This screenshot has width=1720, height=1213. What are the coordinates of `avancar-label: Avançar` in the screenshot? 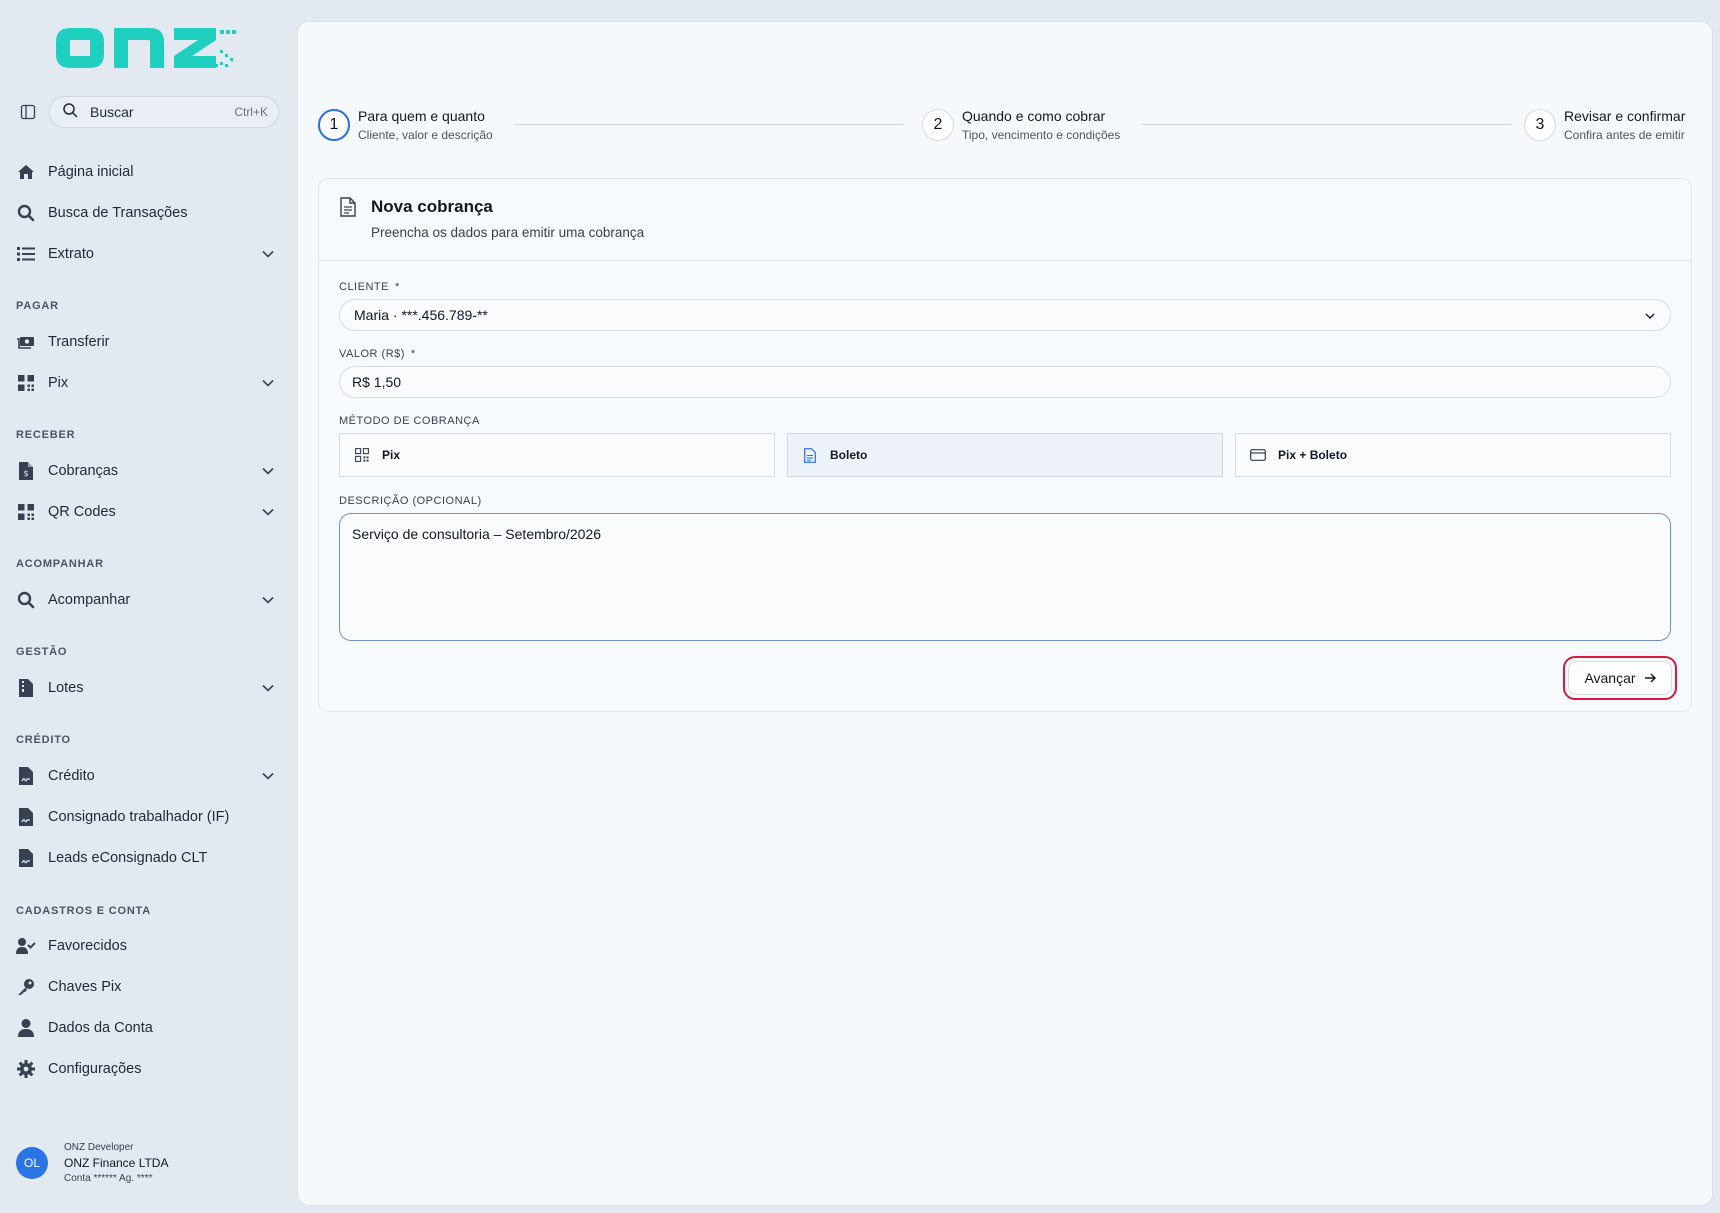 It's located at (1610, 678).